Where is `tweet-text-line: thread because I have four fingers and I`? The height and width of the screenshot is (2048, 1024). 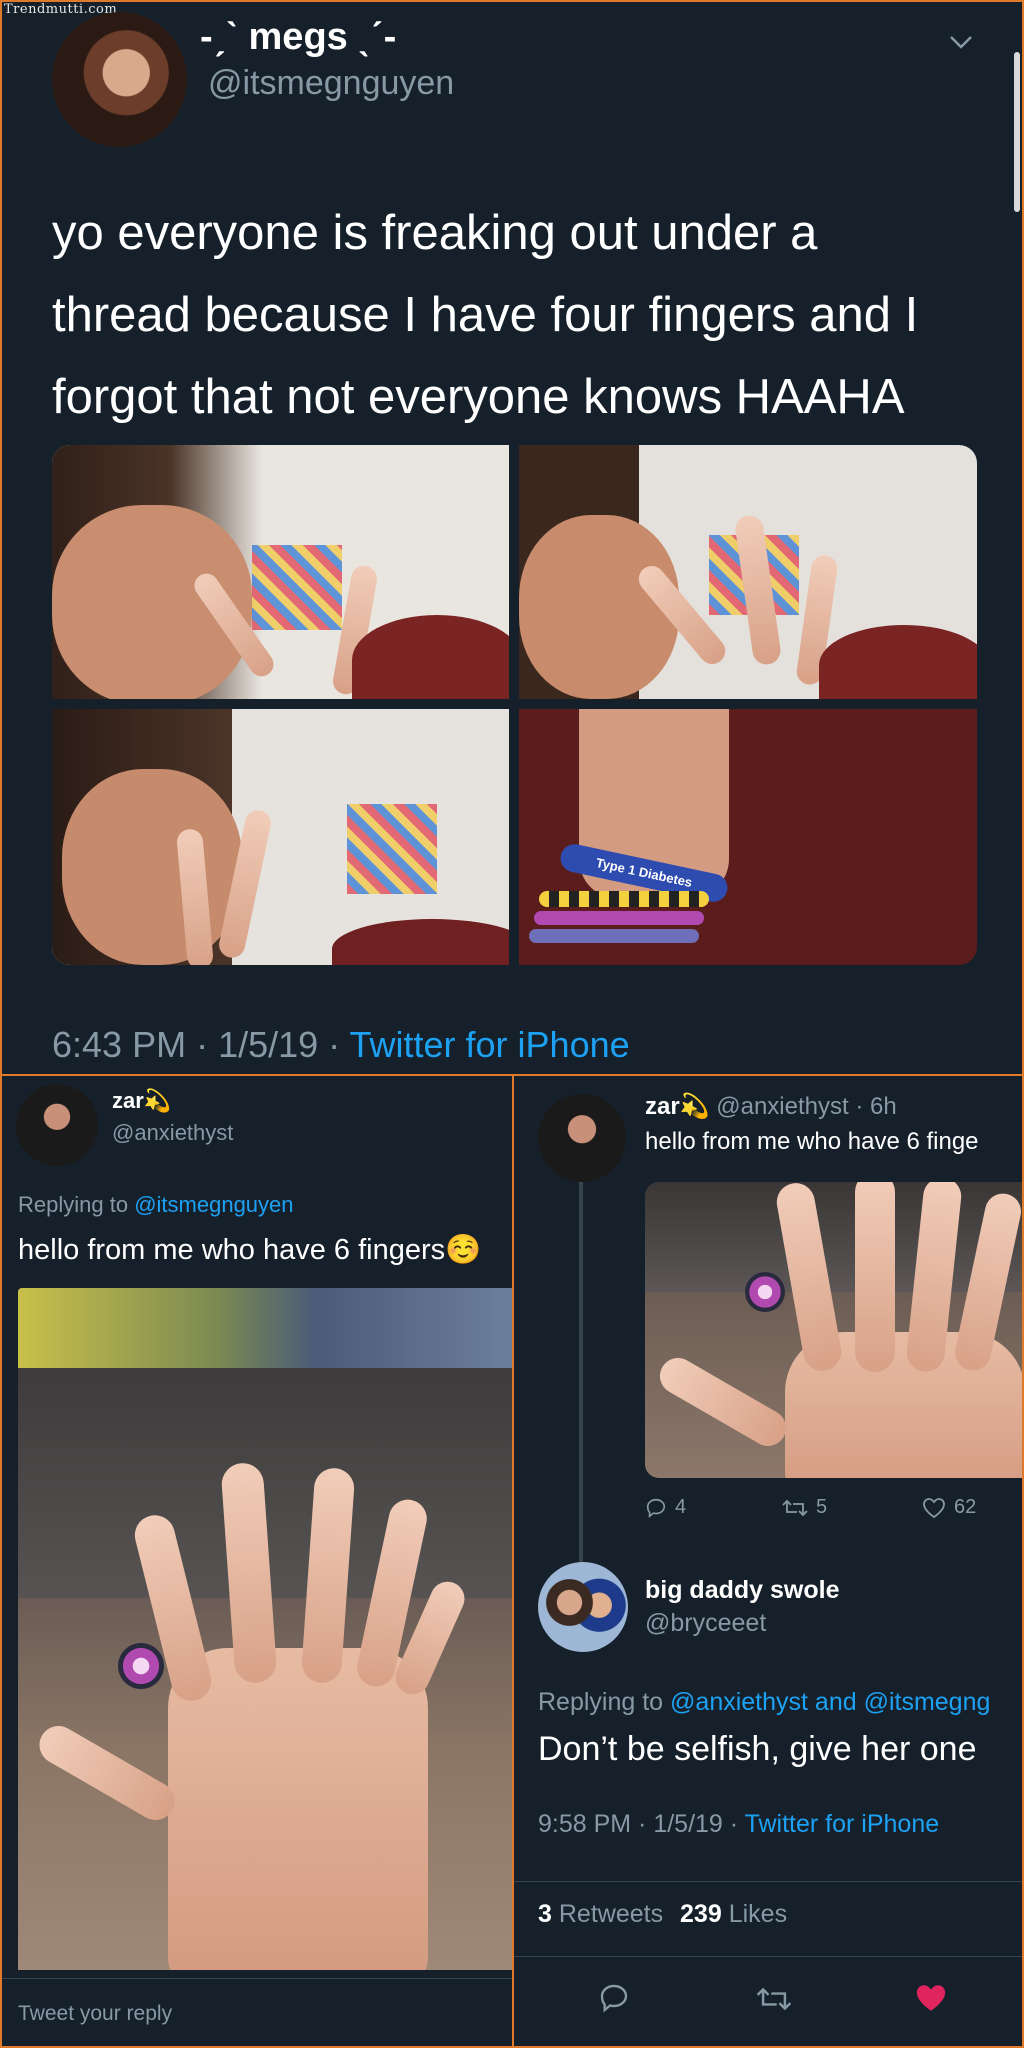
tweet-text-line: thread because I have four fingers and I is located at coordinates (485, 315).